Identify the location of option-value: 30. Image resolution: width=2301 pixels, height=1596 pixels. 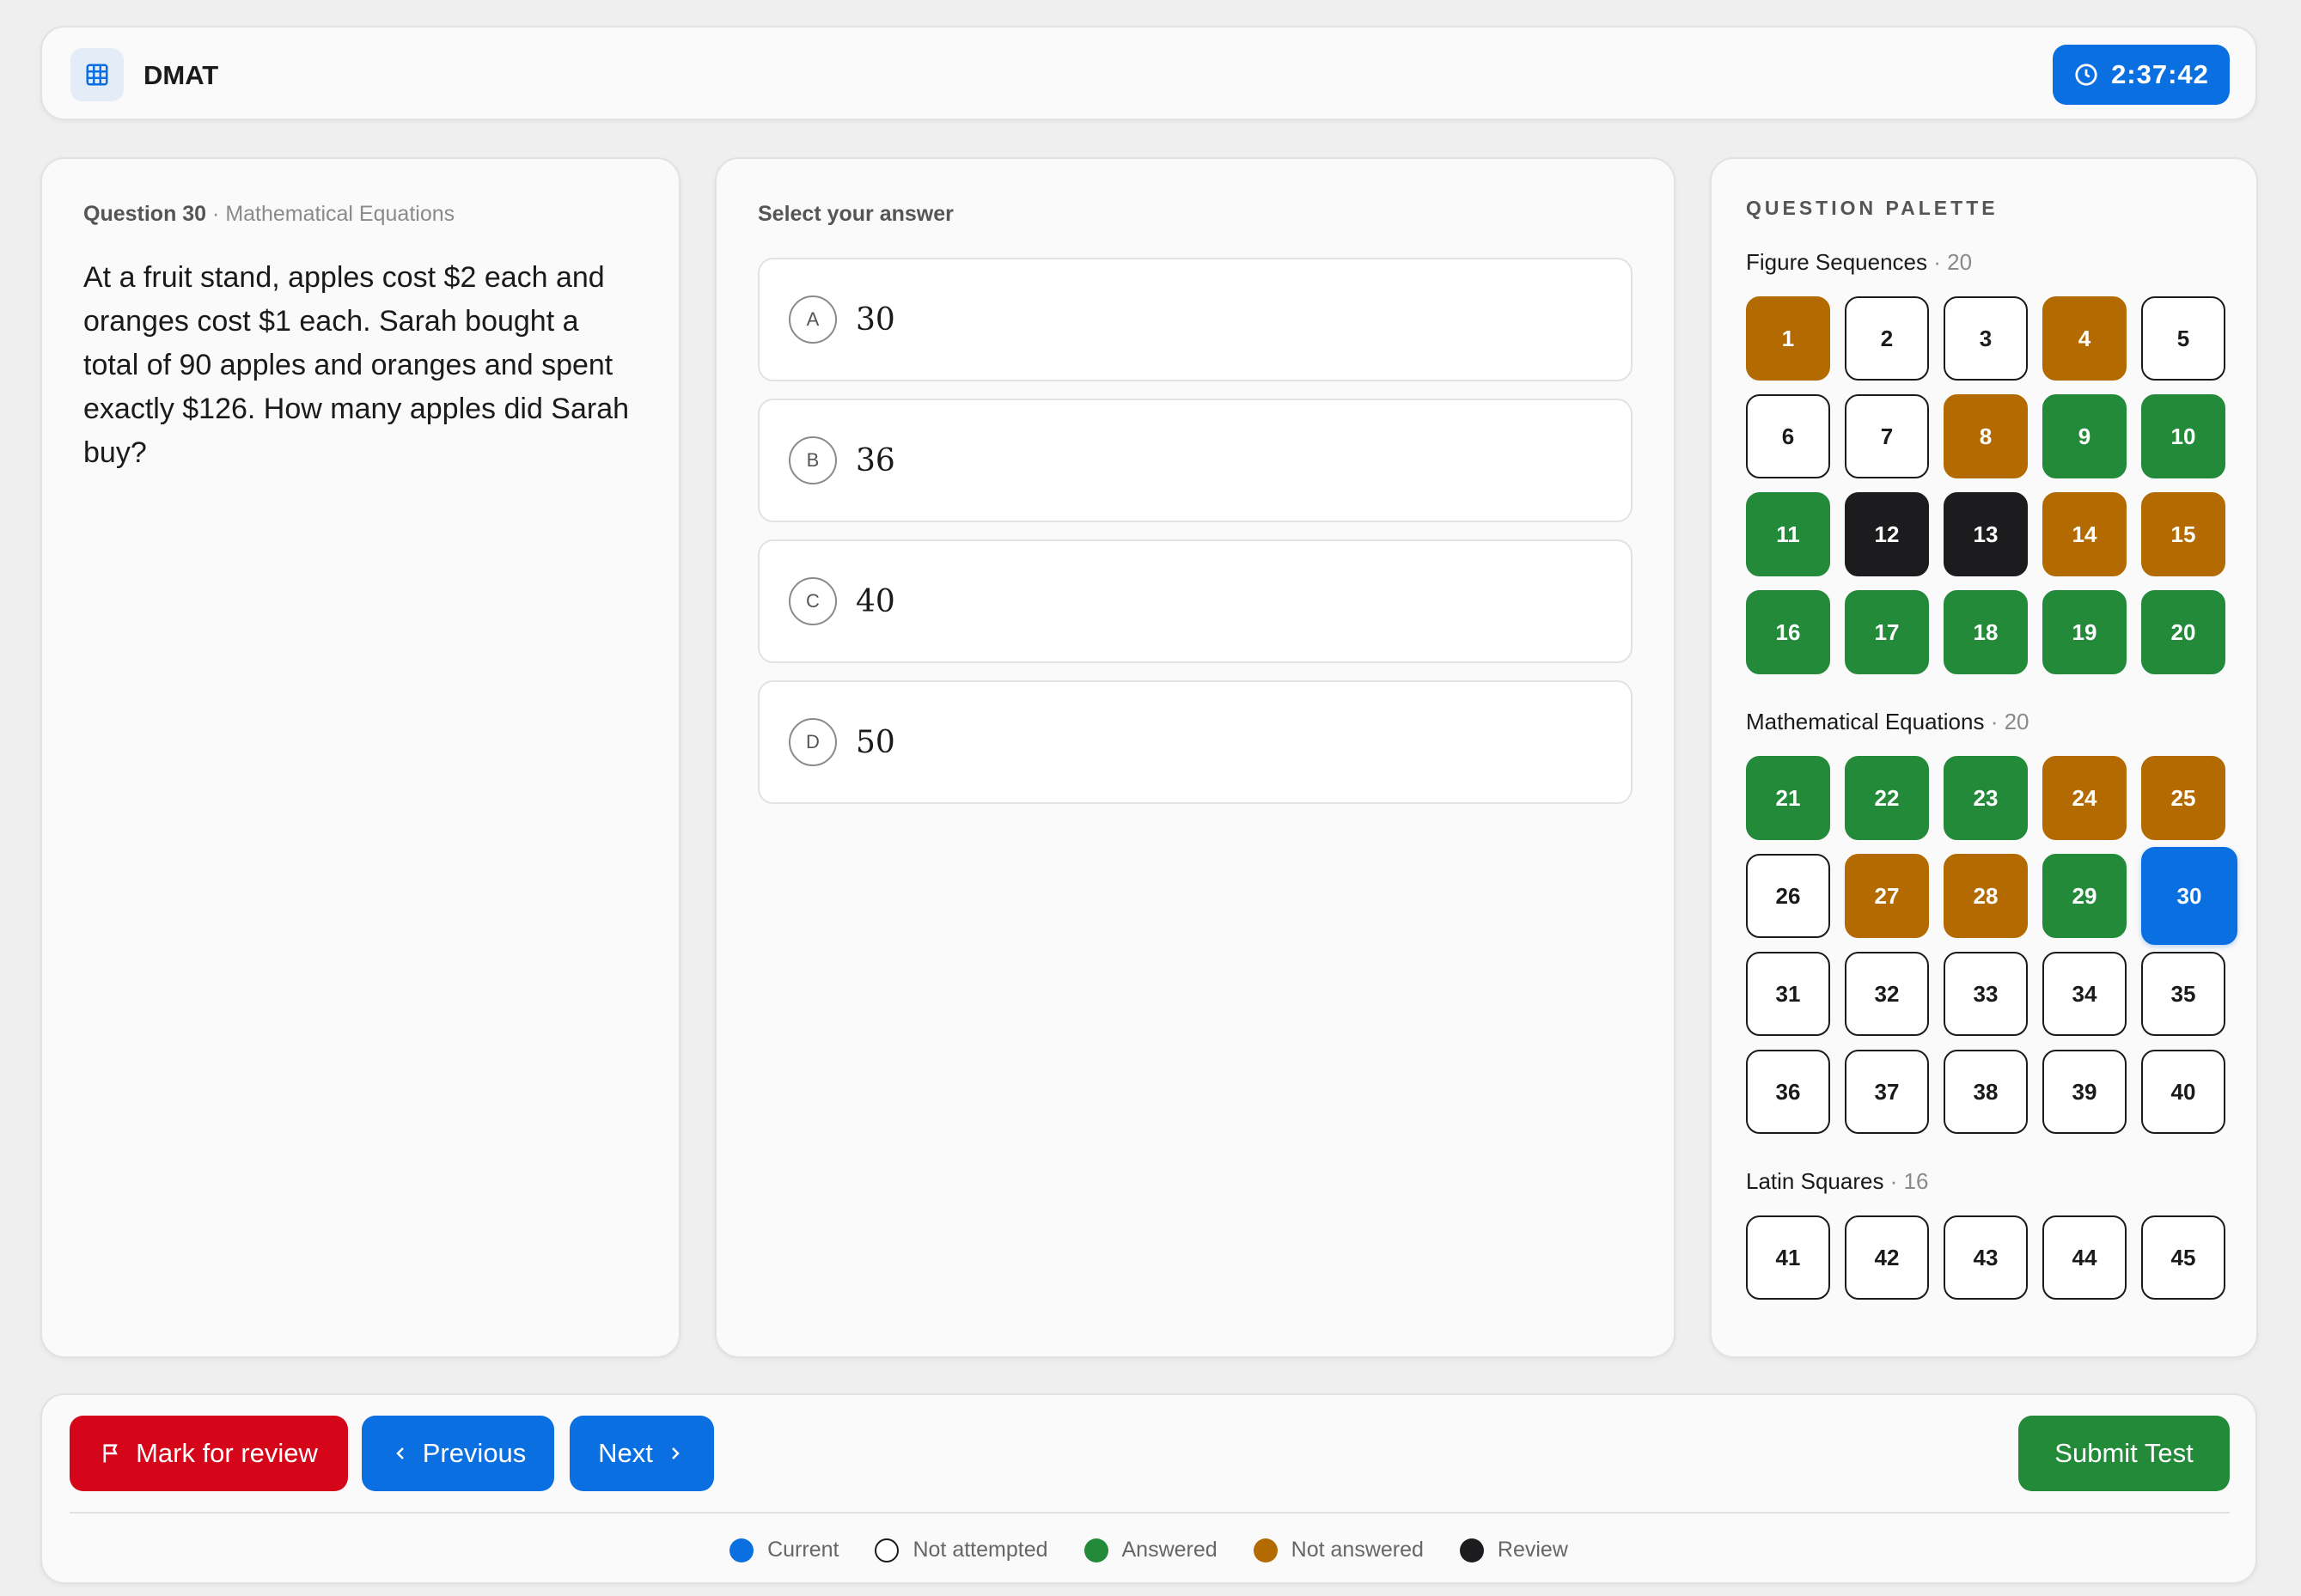
(875, 320).